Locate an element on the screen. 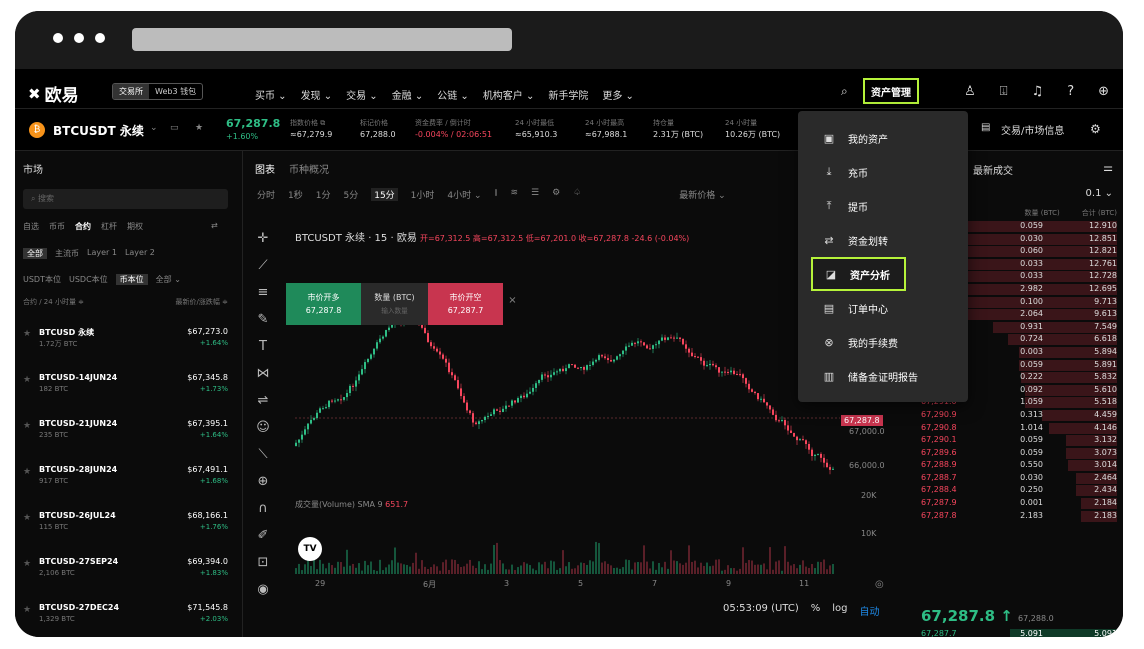 The image size is (1144, 649). ask-row: 67,288.9 0.550 3.014 is located at coordinates (1010, 466).